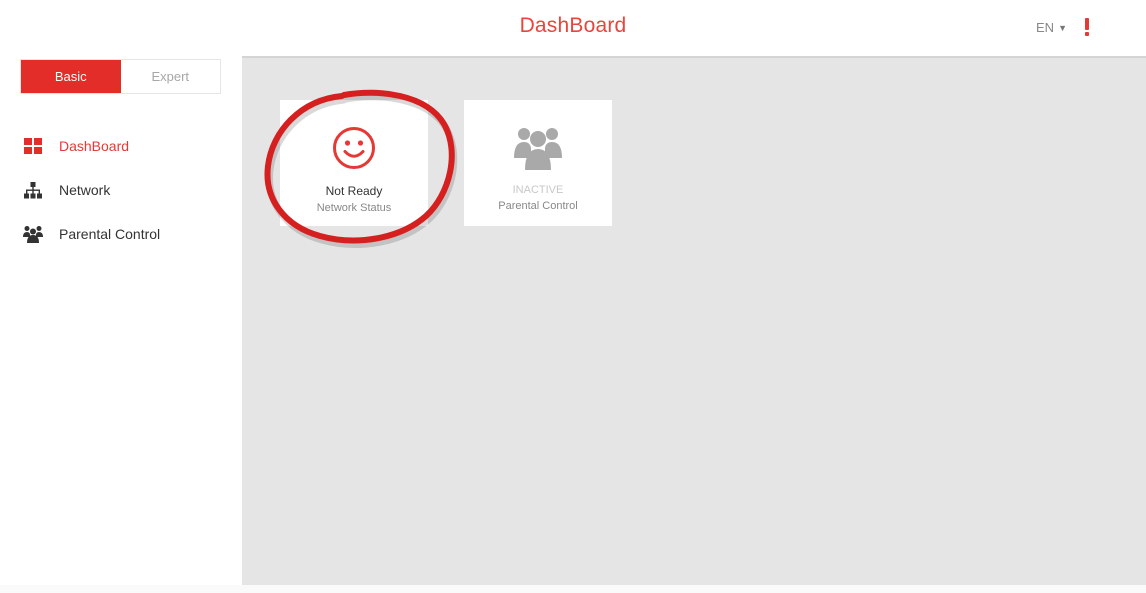 The width and height of the screenshot is (1146, 593). I want to click on parental-control-tile: INACTIVE Parental Control, so click(538, 163).